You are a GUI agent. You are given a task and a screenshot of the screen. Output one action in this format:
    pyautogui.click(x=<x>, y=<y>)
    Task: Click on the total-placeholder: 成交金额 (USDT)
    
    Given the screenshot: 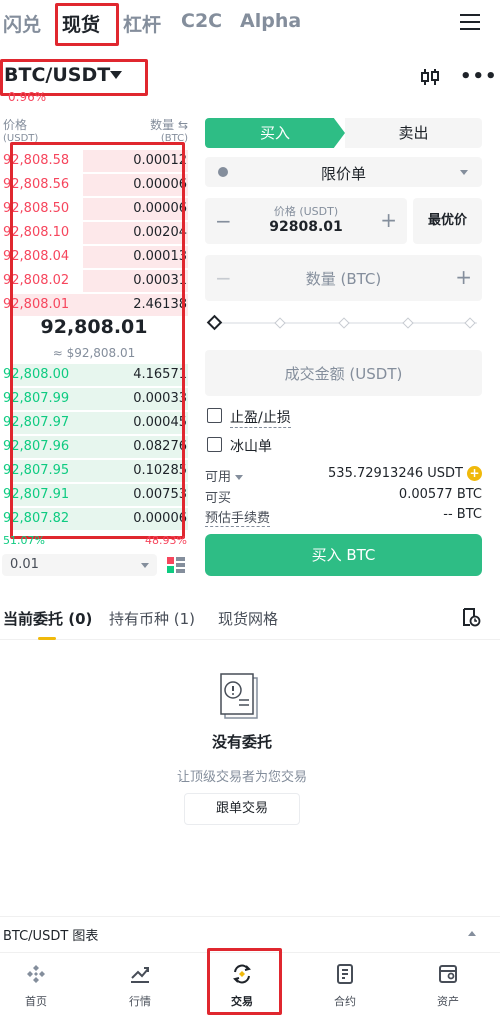 What is the action you would take?
    pyautogui.click(x=343, y=374)
    